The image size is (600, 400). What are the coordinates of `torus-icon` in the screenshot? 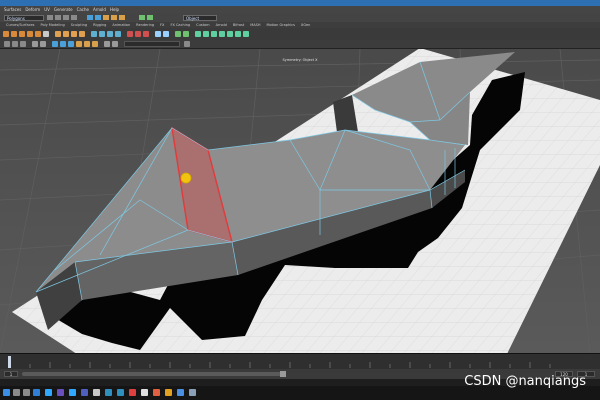 It's located at (46, 34).